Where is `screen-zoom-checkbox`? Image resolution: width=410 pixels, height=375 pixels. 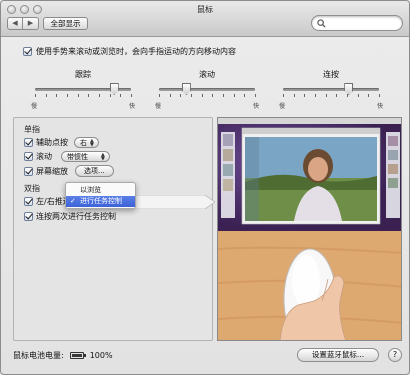
screen-zoom-checkbox is located at coordinates (28, 171).